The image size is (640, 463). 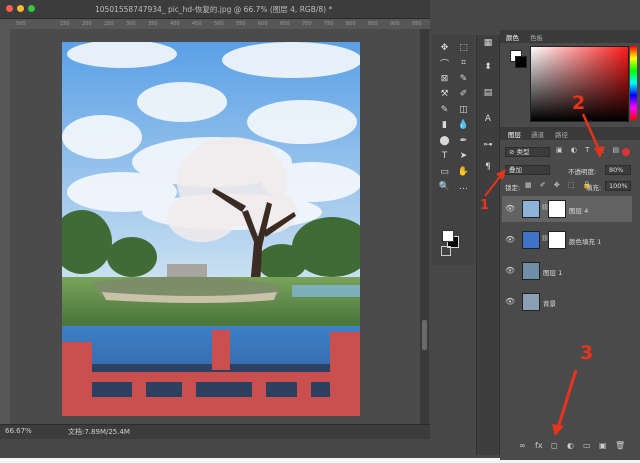 I want to click on zoom-level: 66.67%, so click(x=18, y=431).